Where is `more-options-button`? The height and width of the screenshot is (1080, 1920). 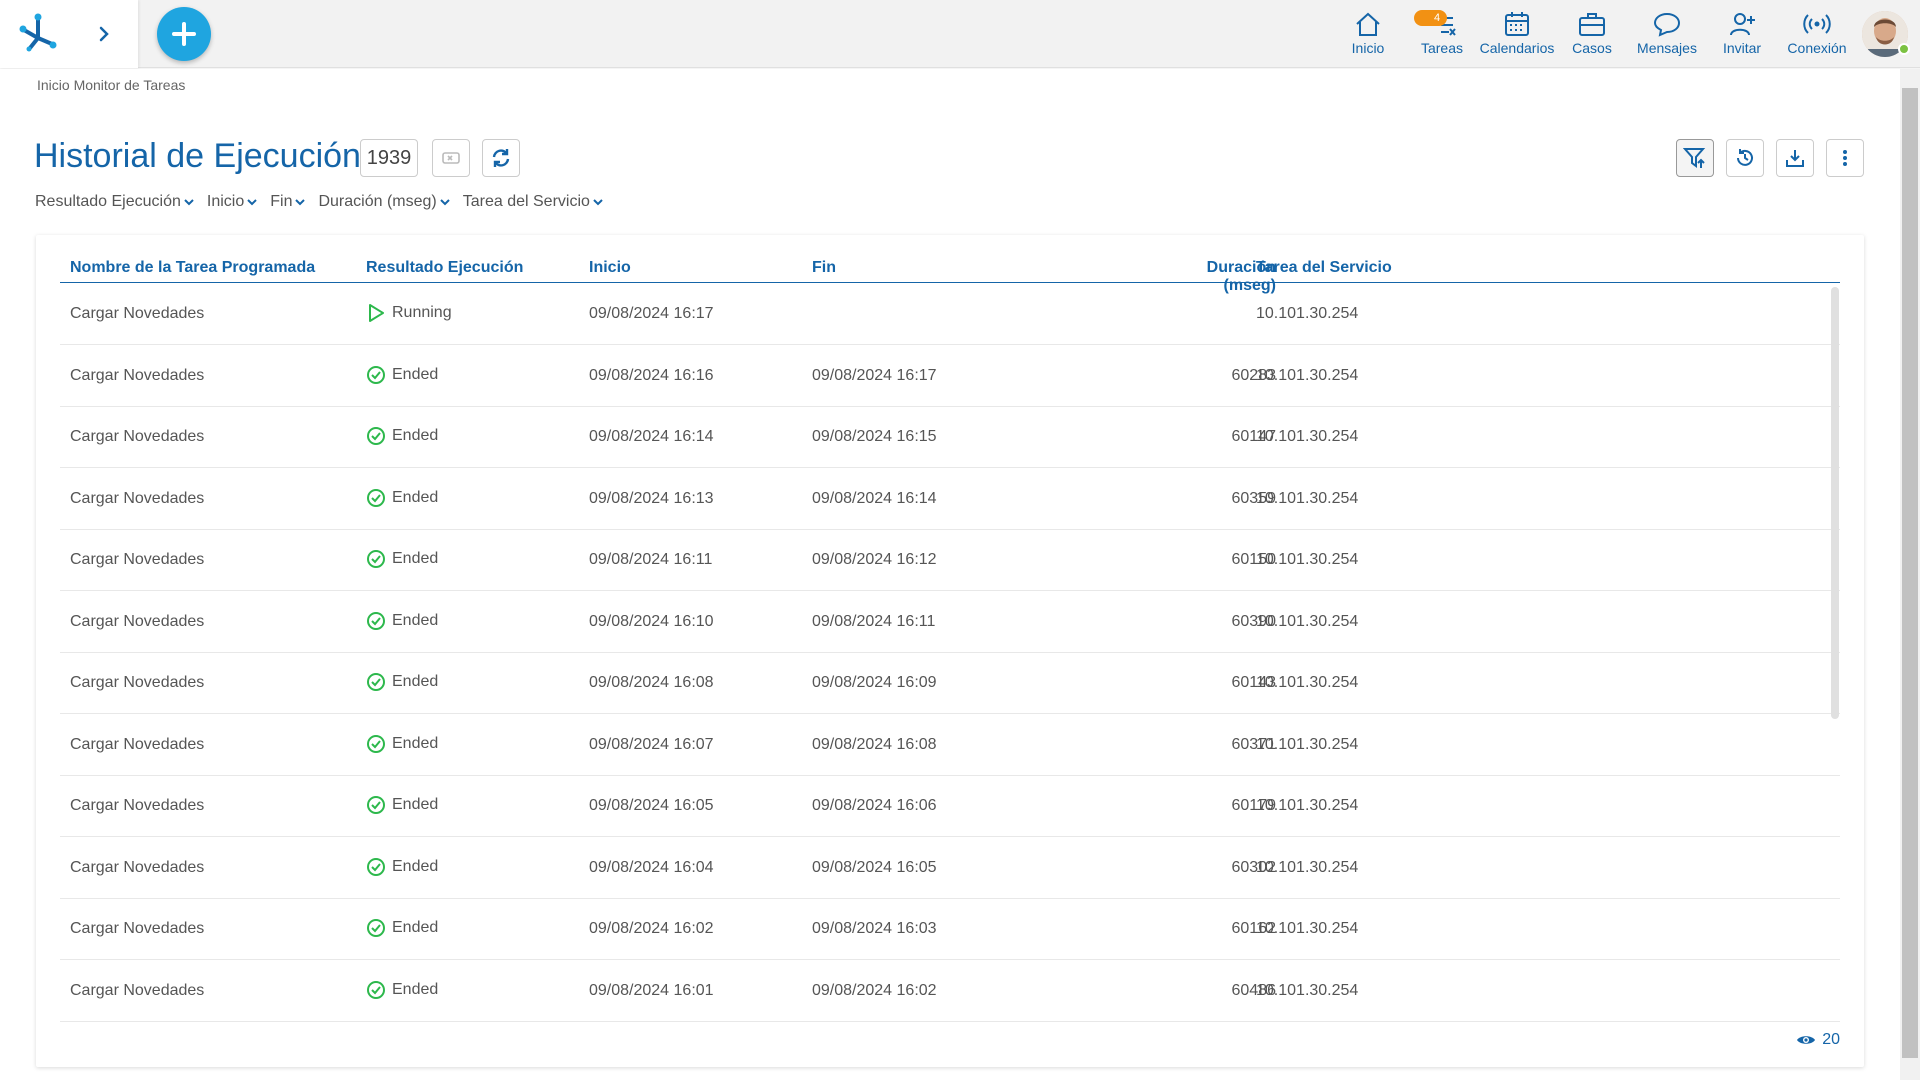 more-options-button is located at coordinates (1845, 158).